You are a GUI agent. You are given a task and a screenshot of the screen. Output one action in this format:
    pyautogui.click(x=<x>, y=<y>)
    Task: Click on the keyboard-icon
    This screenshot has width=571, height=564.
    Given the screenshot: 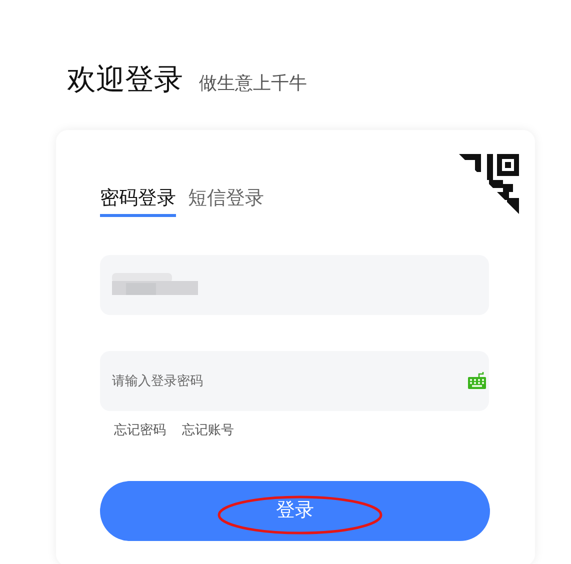 What is the action you would take?
    pyautogui.click(x=477, y=381)
    